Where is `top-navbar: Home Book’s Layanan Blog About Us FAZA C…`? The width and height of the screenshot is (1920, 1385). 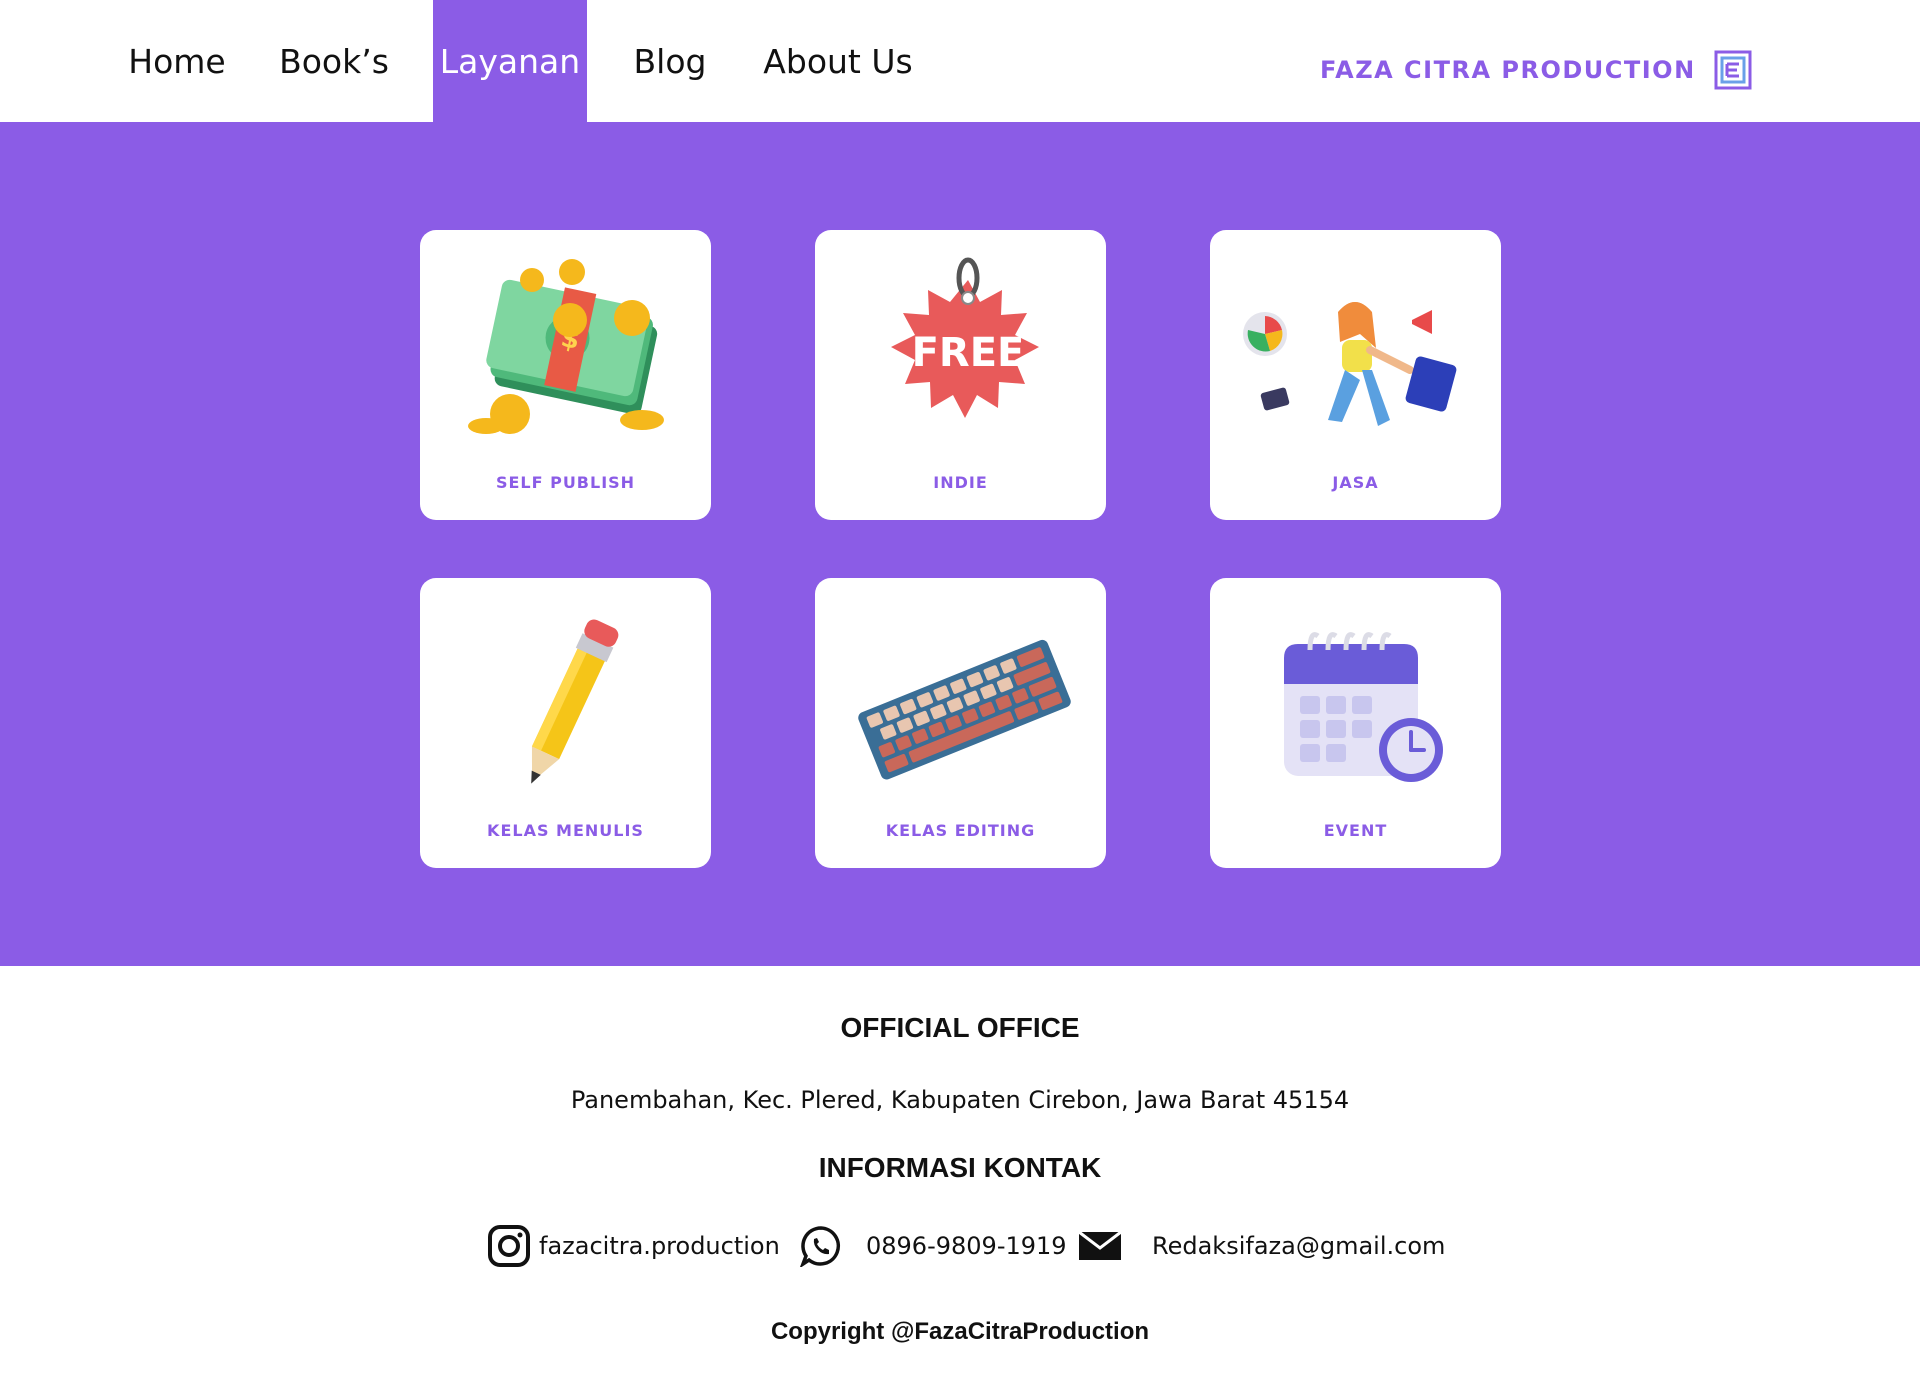 top-navbar: Home Book’s Layanan Blog About Us FAZA C… is located at coordinates (960, 61).